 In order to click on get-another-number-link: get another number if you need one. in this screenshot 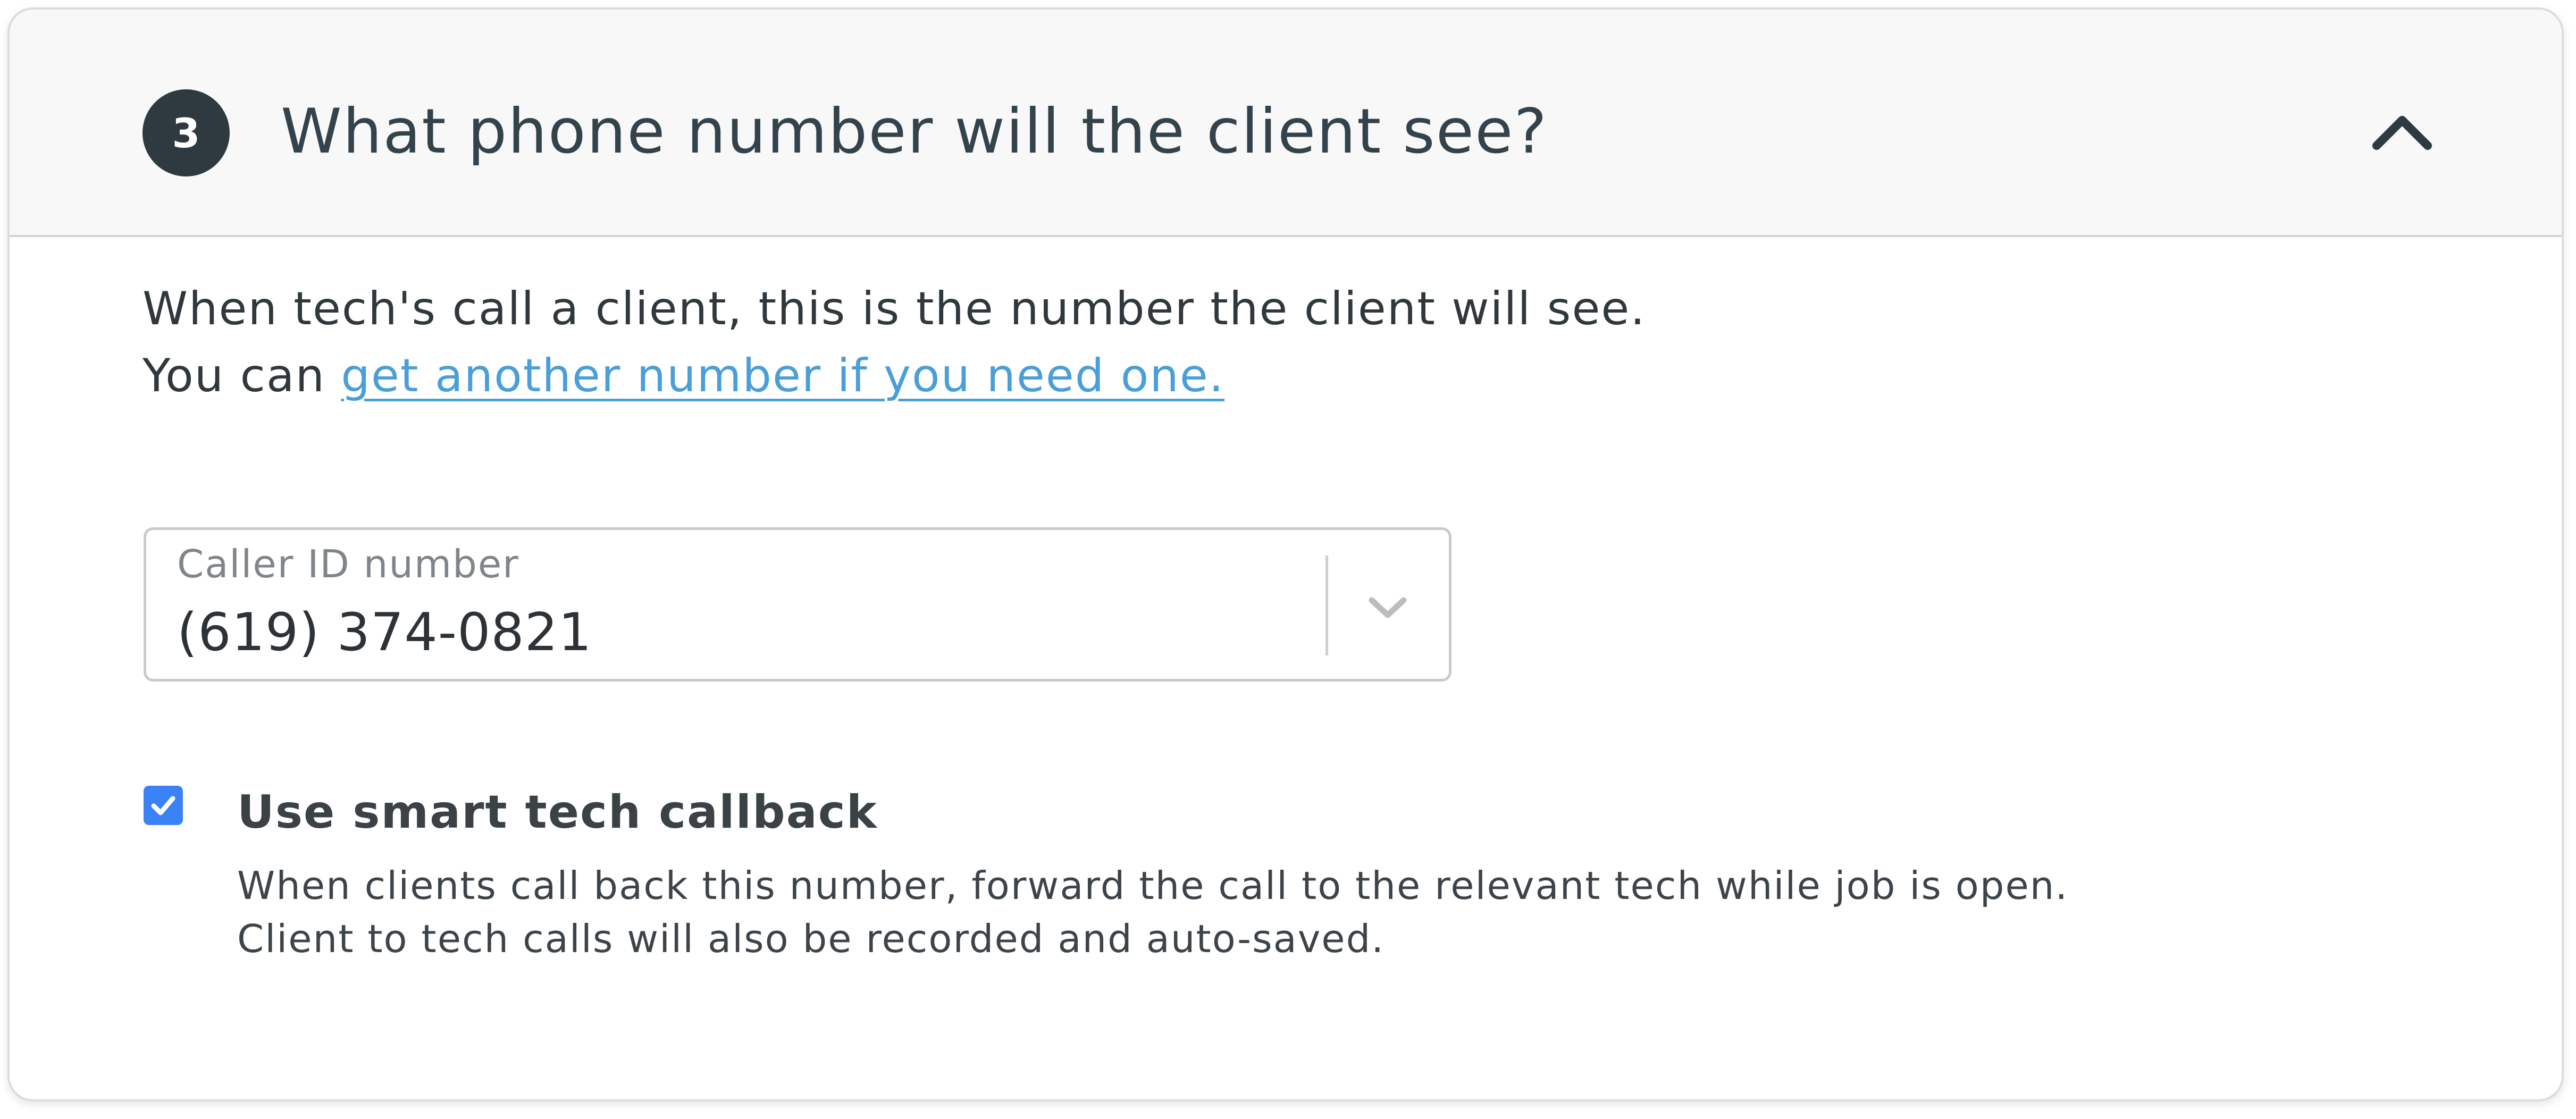, I will do `click(782, 376)`.